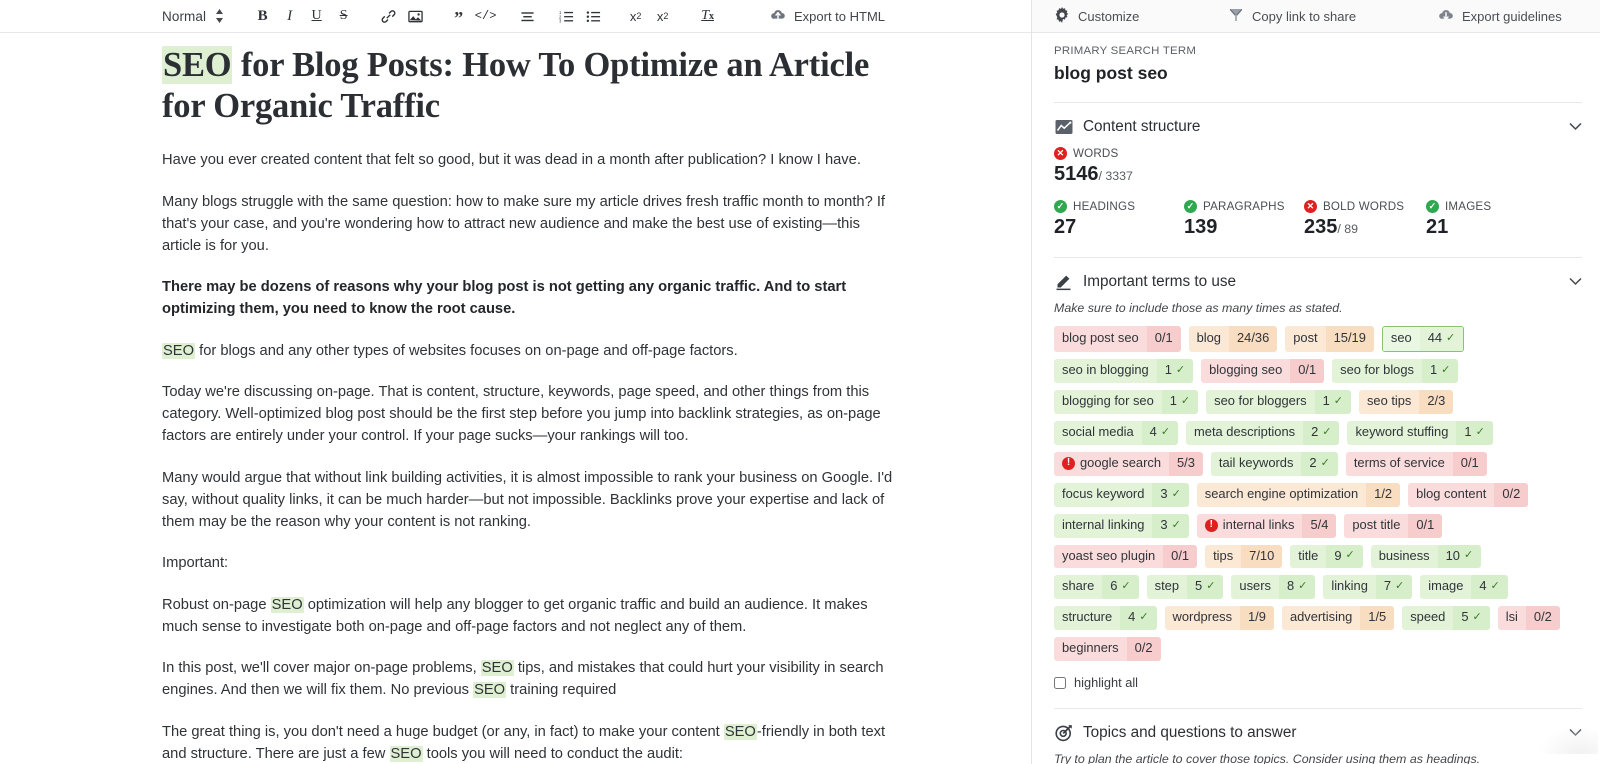  Describe the element at coordinates (1120, 587) in the screenshot. I see `term-chip-count: 6 ✓` at that location.